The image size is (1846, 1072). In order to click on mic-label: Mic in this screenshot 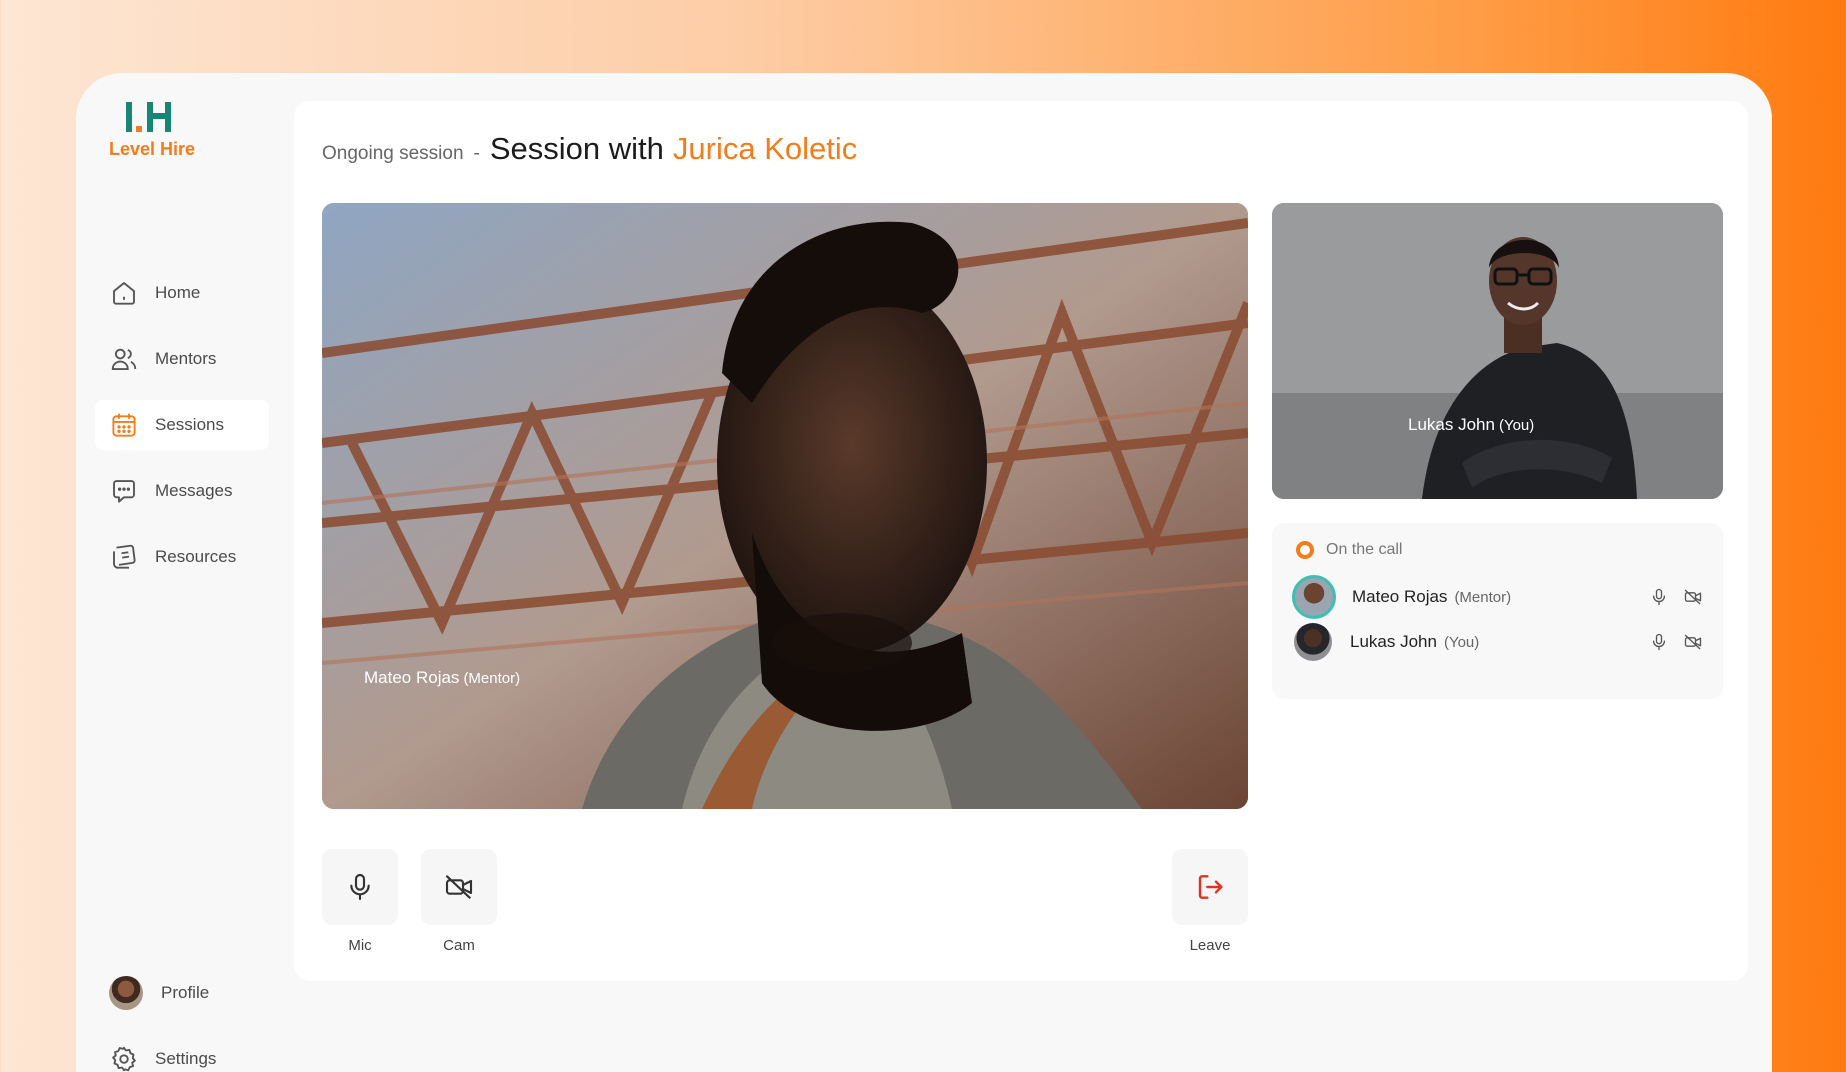, I will do `click(360, 945)`.